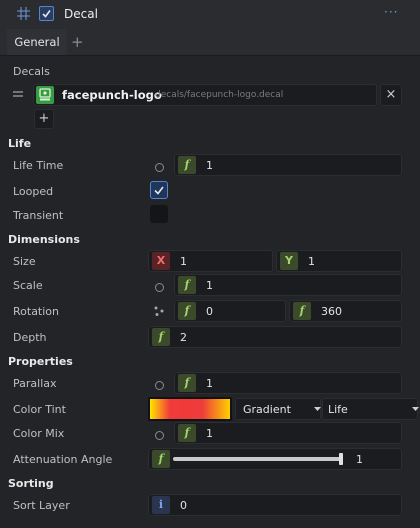 The image size is (420, 528). Describe the element at coordinates (331, 311) in the screenshot. I see `rotation-max-value: 360` at that location.